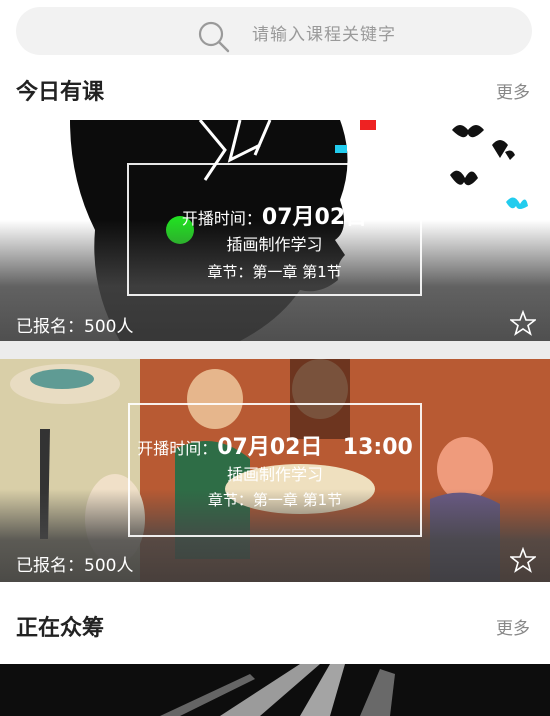  I want to click on crowdfunding-section-header: 正在众筹 更多, so click(275, 625).